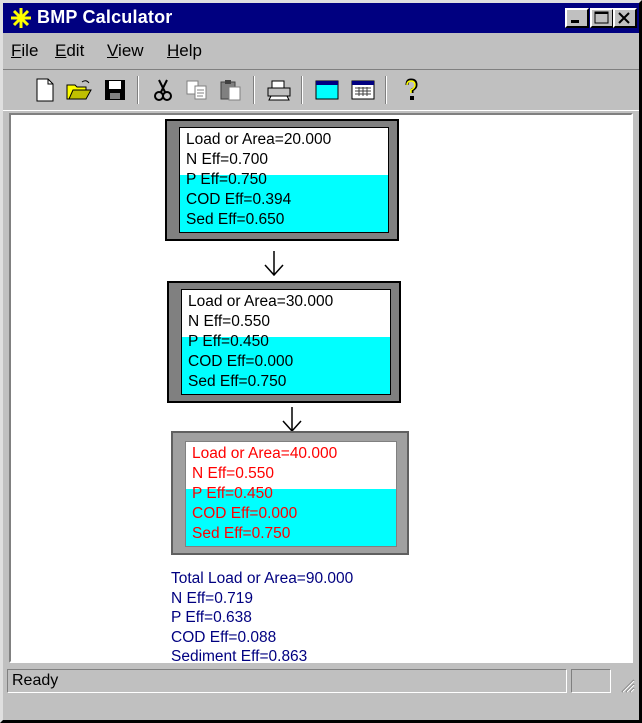 Image resolution: width=642 pixels, height=723 pixels. I want to click on grid-icon, so click(363, 90).